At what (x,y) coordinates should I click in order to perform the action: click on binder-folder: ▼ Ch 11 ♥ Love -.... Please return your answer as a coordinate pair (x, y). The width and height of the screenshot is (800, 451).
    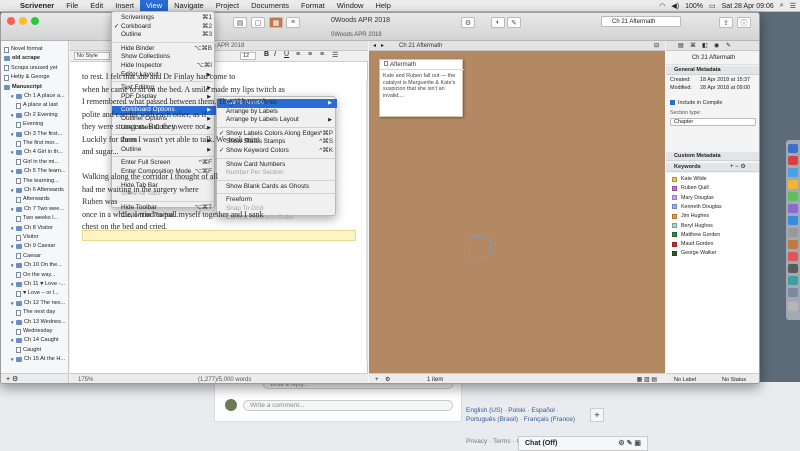
    Looking at the image, I should click on (34, 284).